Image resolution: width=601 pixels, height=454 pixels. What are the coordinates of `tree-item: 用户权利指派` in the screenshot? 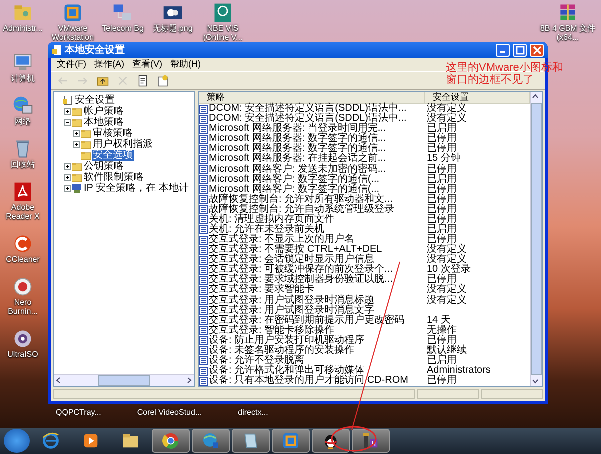 It's located at (123, 144).